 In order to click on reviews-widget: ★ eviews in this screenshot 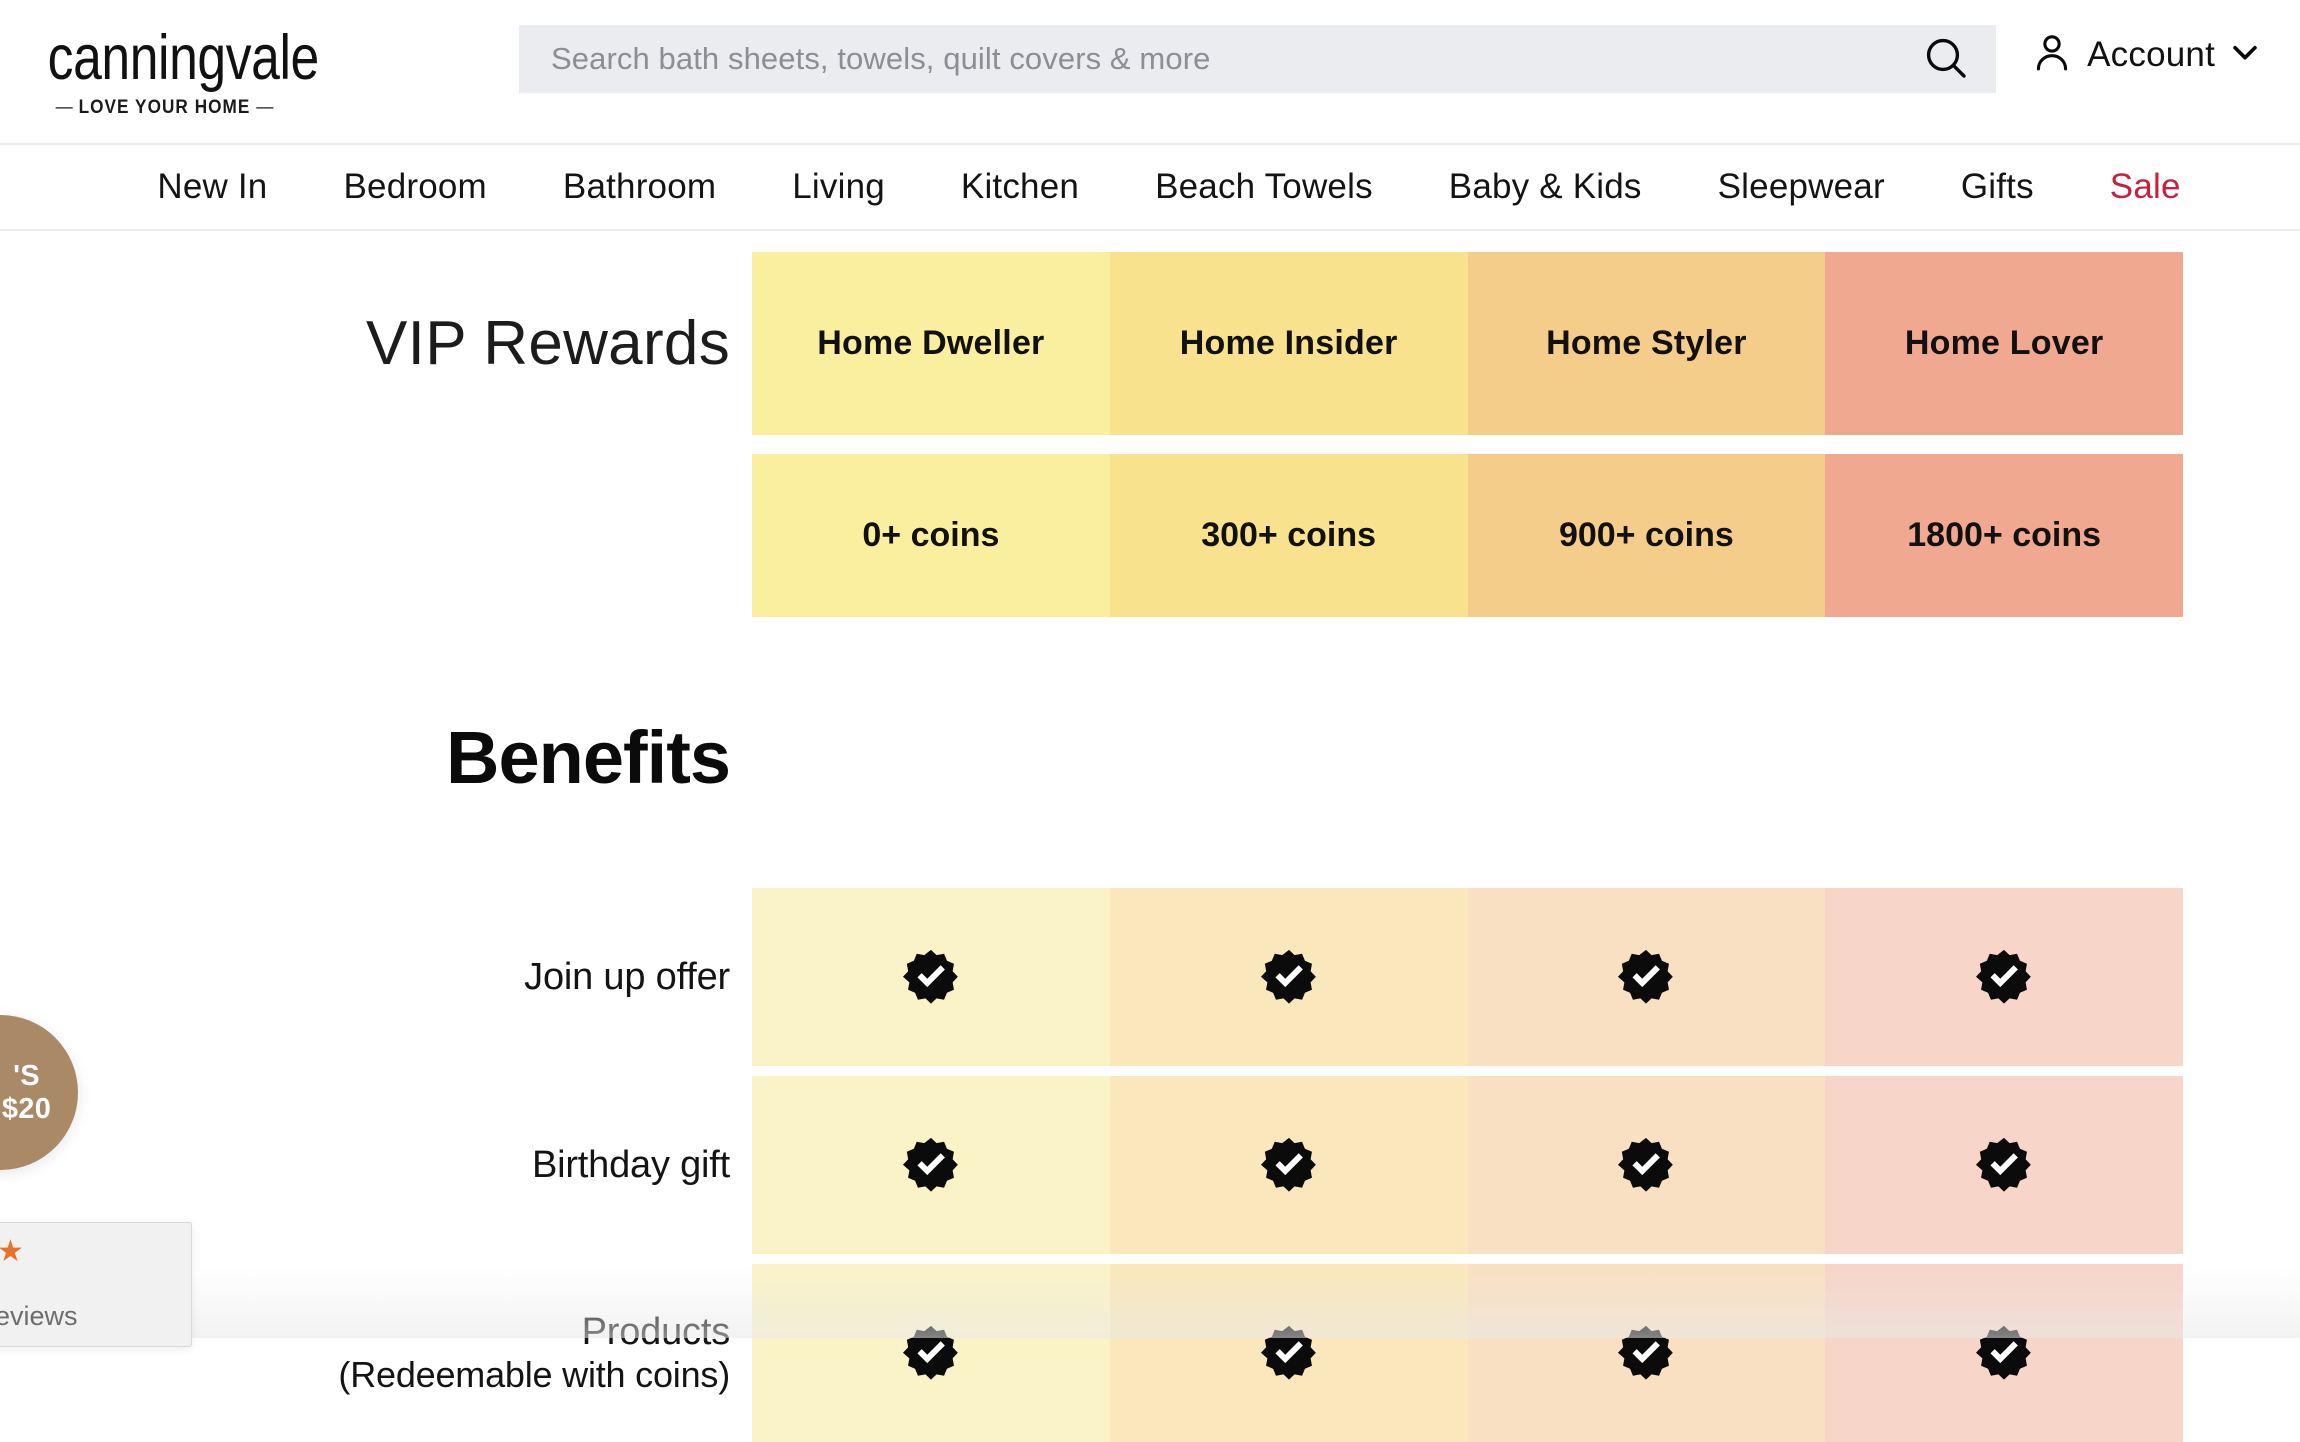, I will do `click(96, 1284)`.